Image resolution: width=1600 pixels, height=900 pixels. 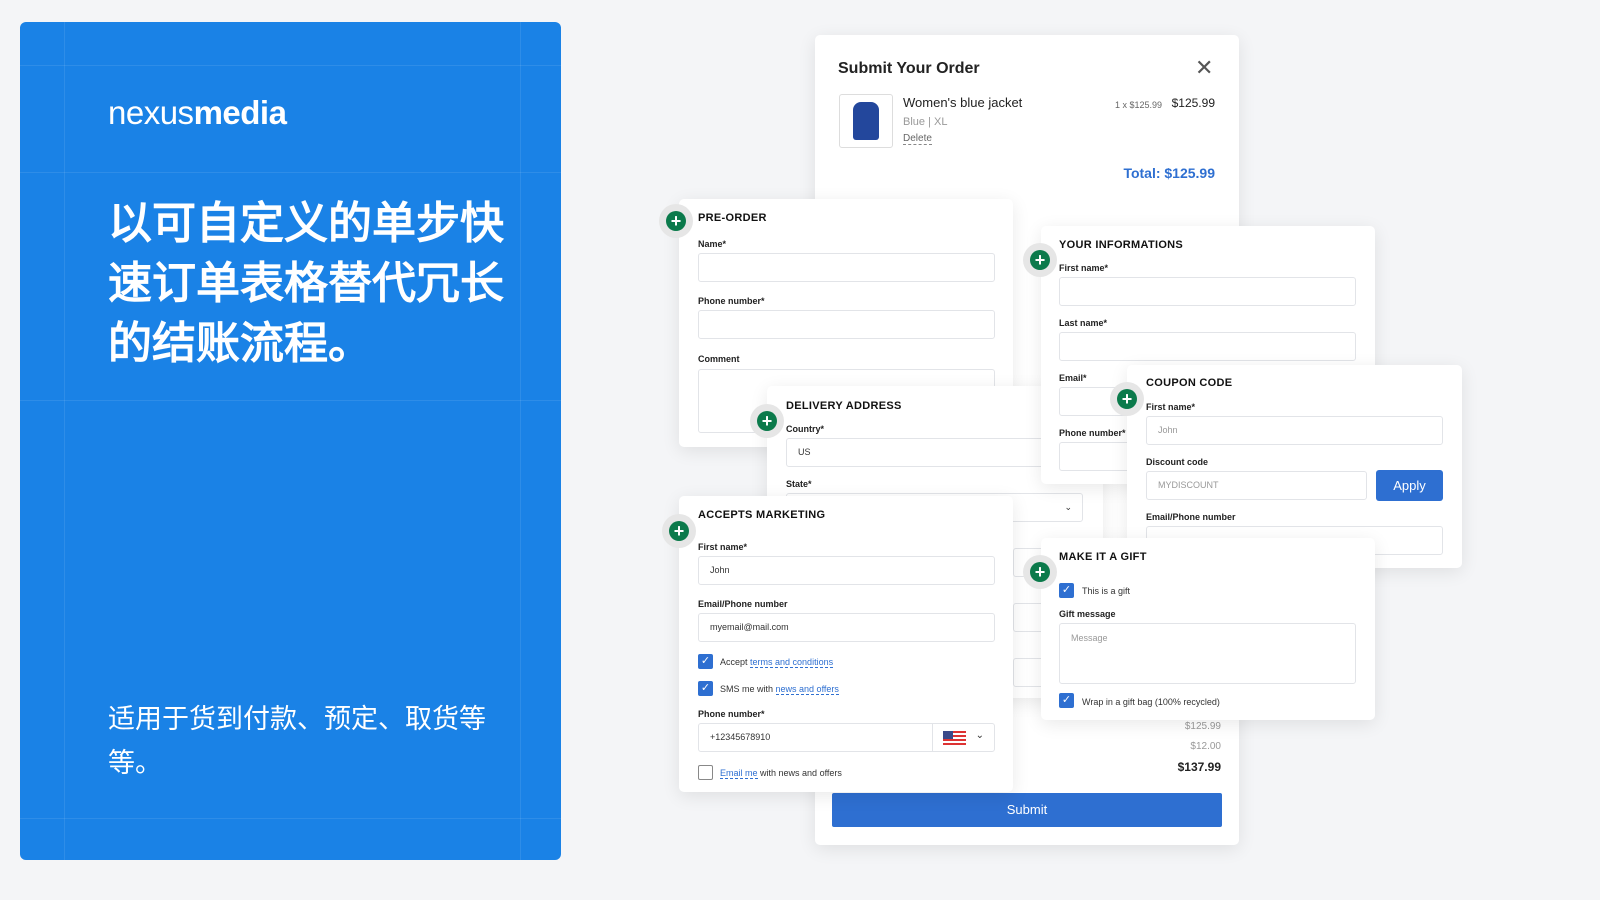 I want to click on add-coupon-icon: +, so click(x=1127, y=399).